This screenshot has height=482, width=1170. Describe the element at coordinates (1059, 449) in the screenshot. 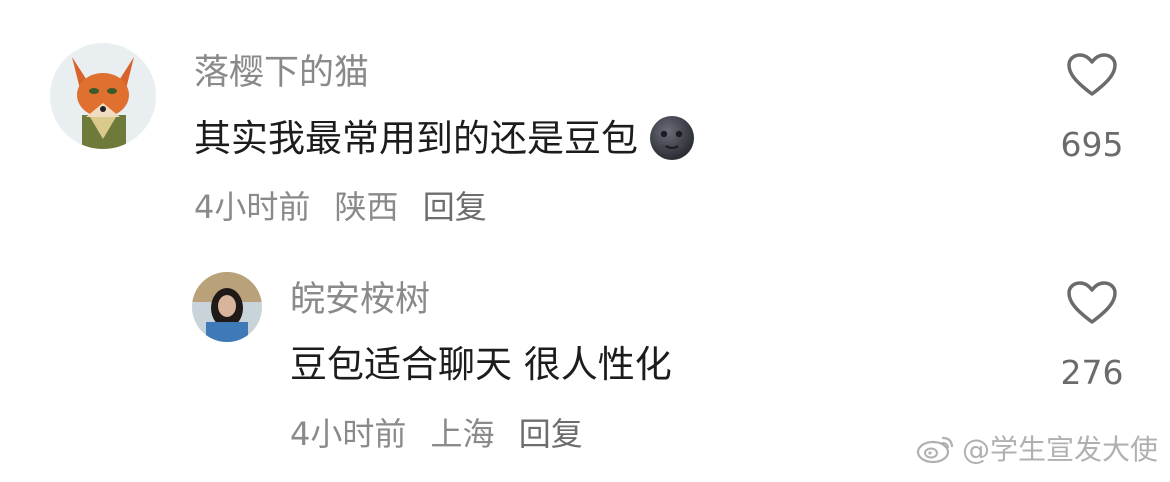

I see `watermark-text: @学生宣发大使` at that location.